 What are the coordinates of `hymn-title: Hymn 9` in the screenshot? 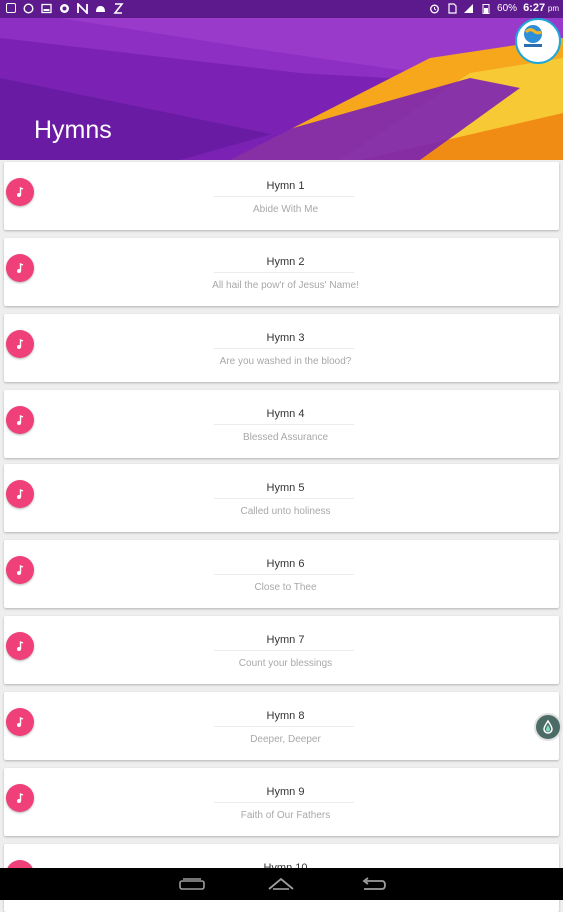 It's located at (285, 792).